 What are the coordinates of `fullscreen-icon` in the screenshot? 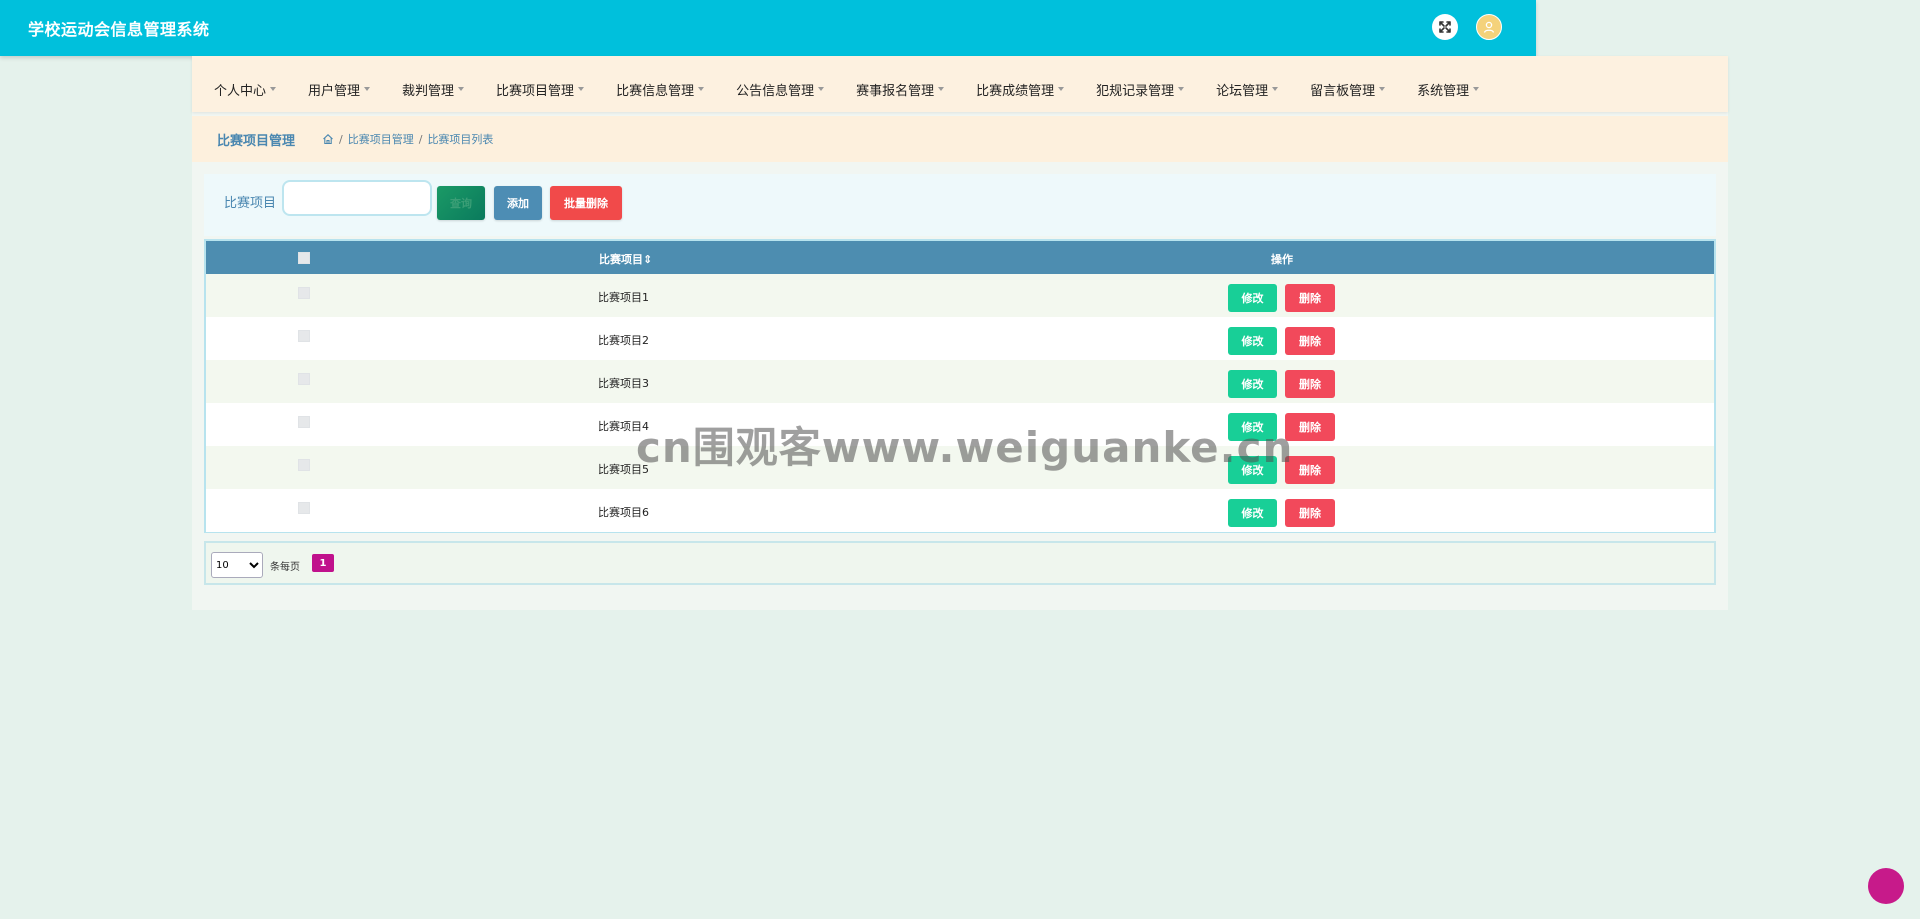 It's located at (1445, 27).